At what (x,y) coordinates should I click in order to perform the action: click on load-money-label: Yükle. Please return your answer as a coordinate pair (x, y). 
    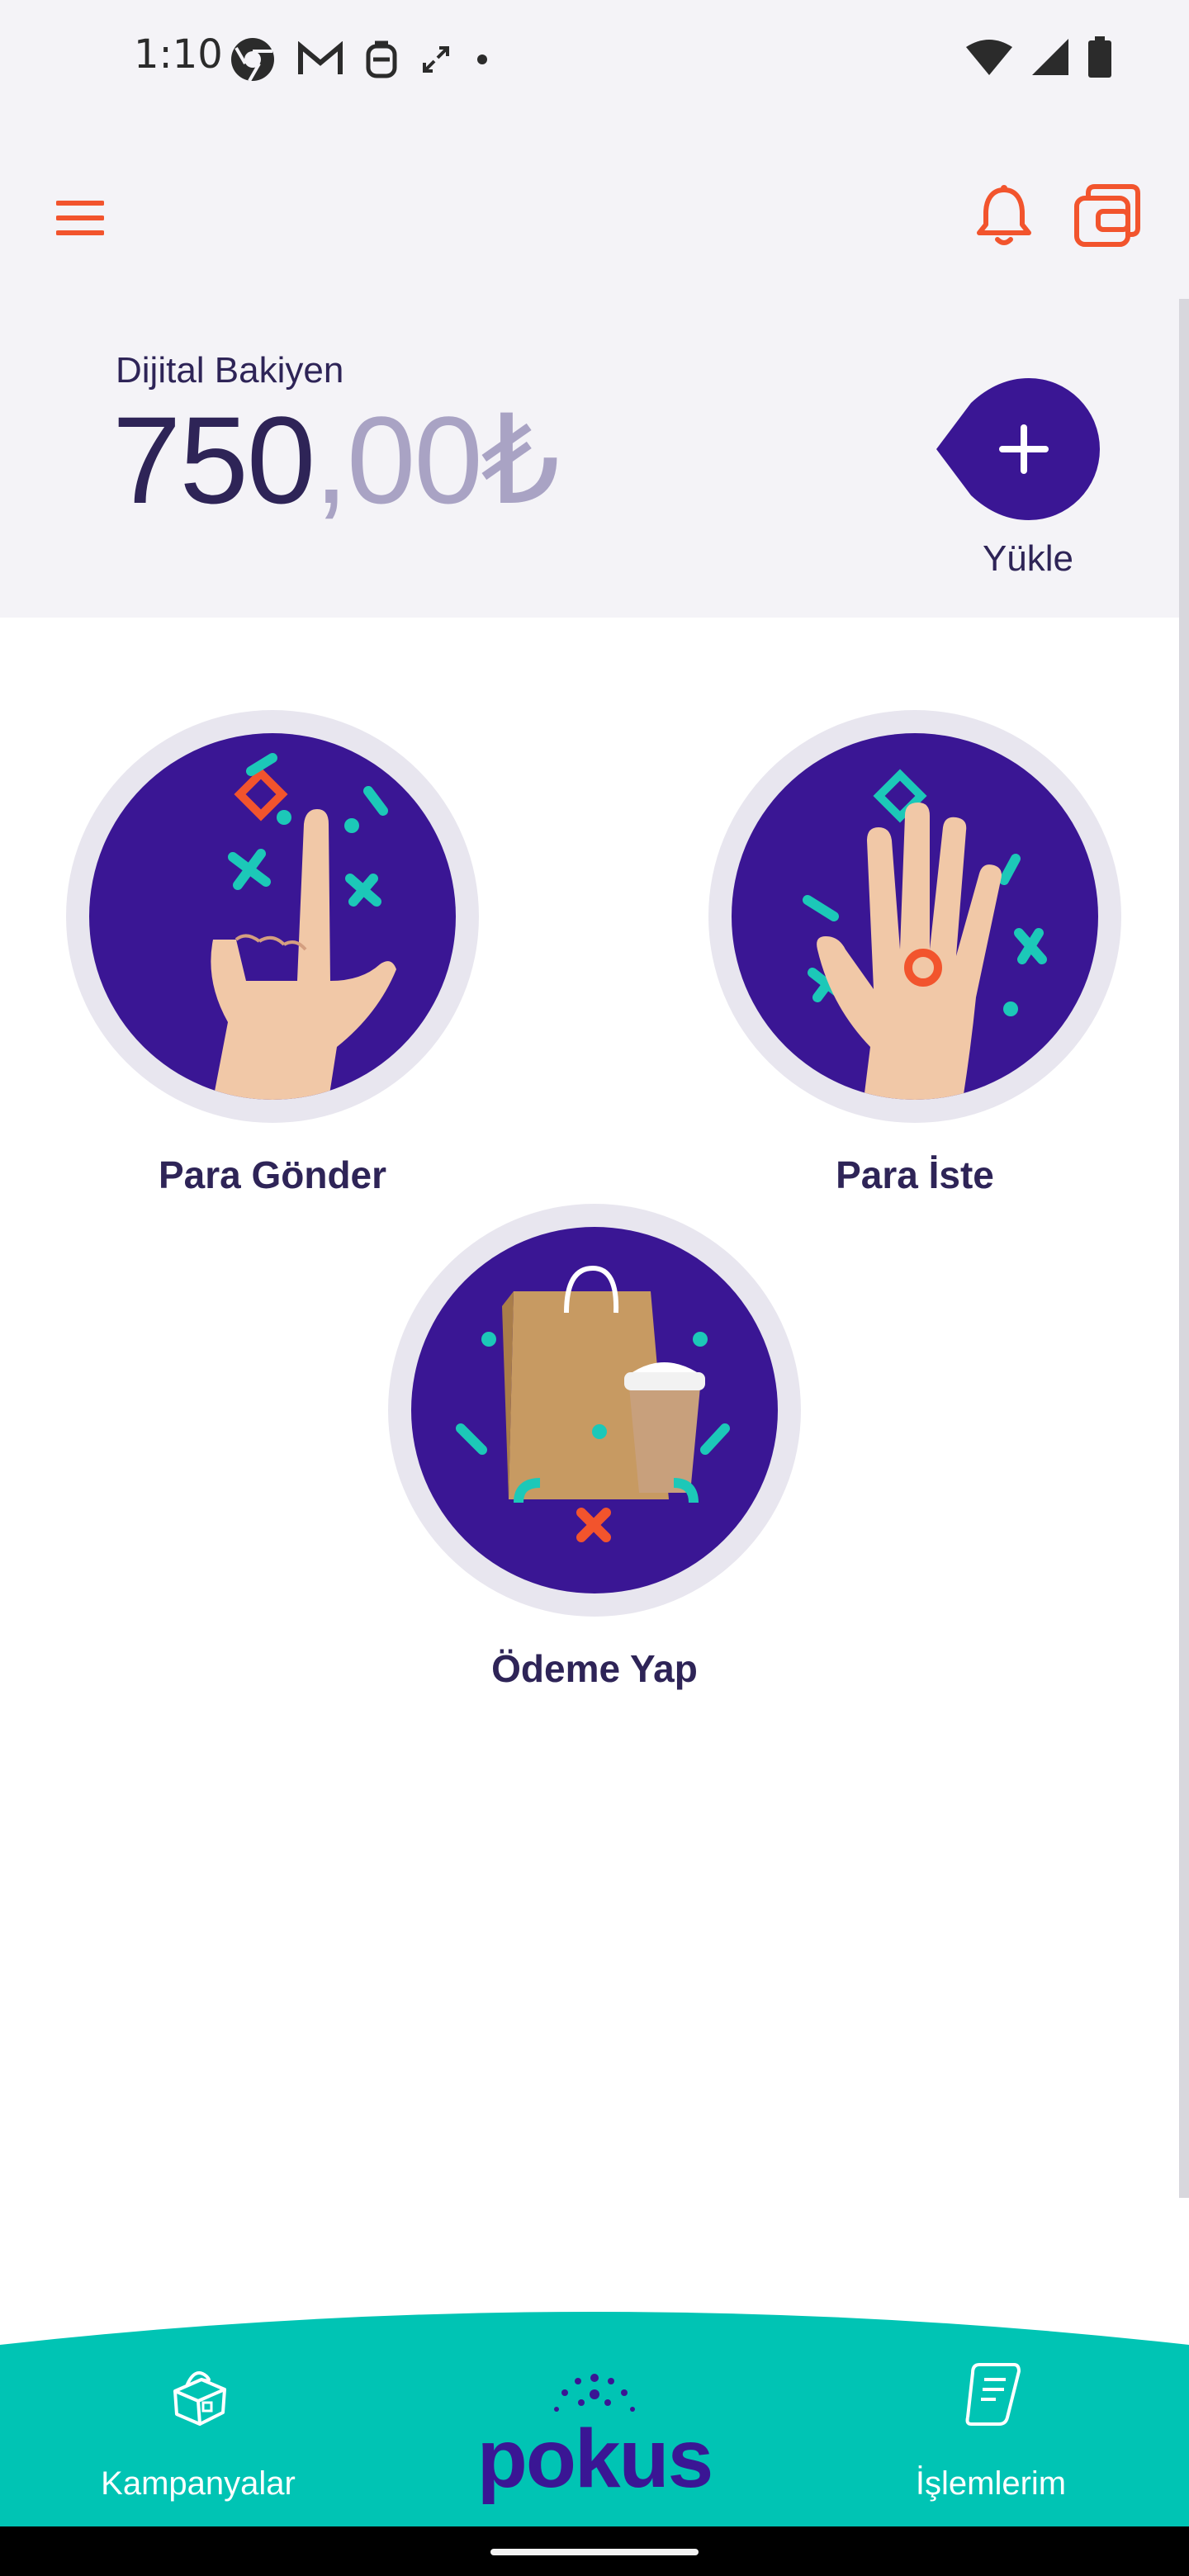
    Looking at the image, I should click on (1028, 558).